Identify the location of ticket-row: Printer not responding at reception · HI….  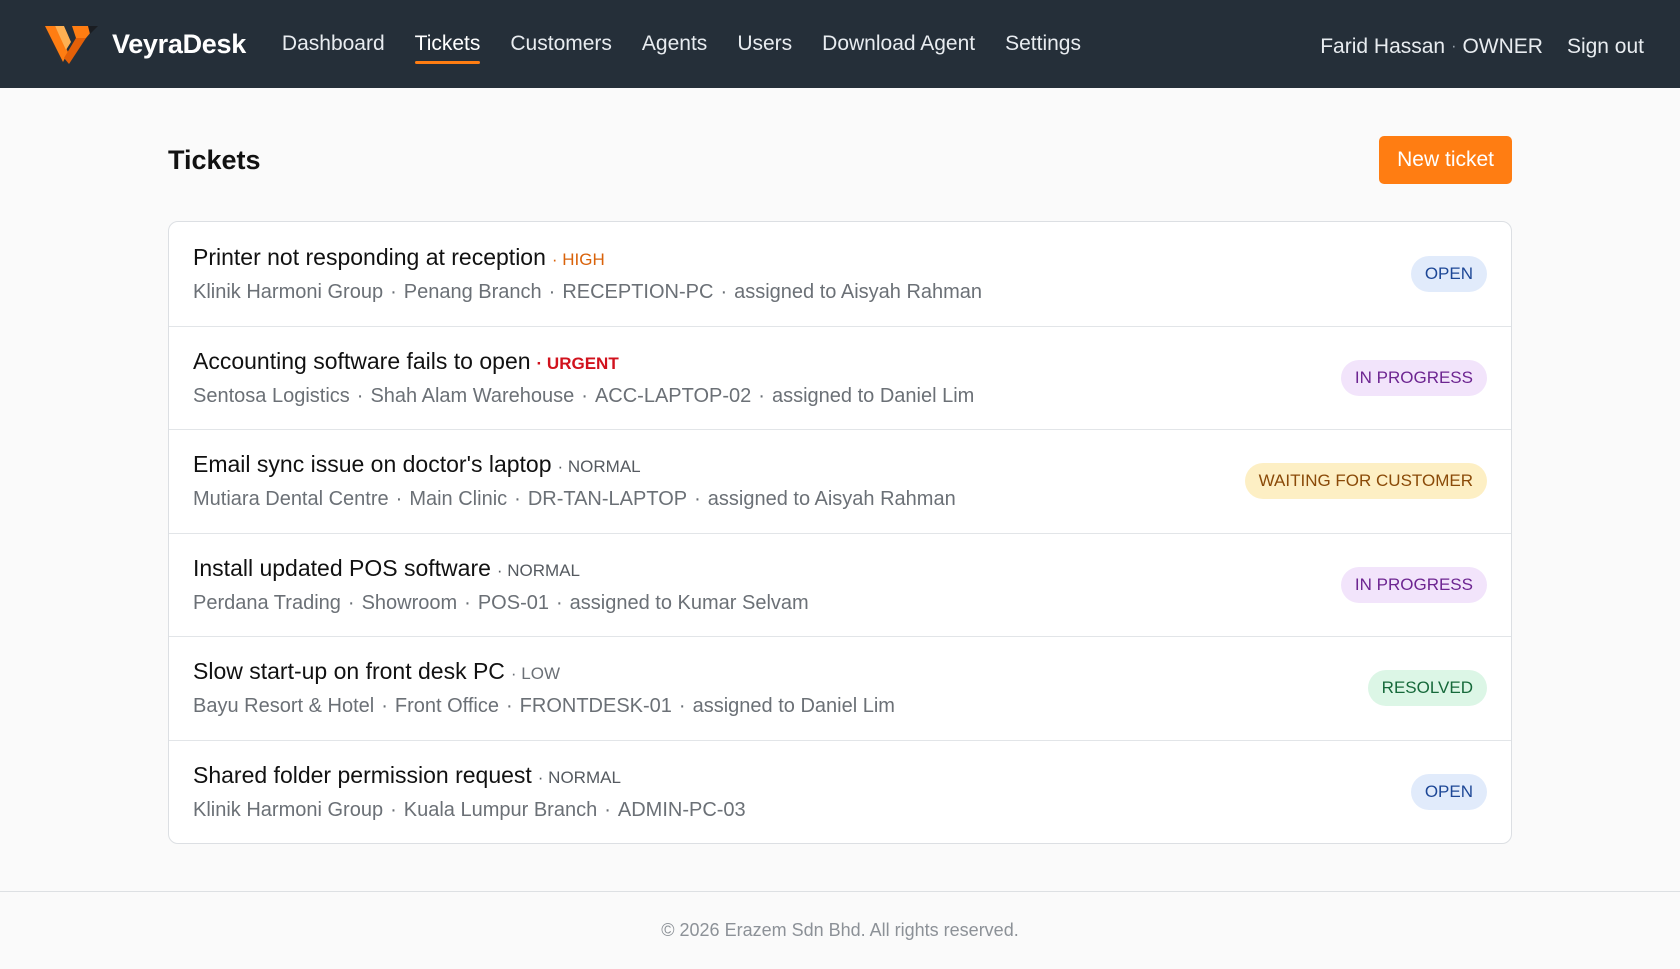
(840, 274).